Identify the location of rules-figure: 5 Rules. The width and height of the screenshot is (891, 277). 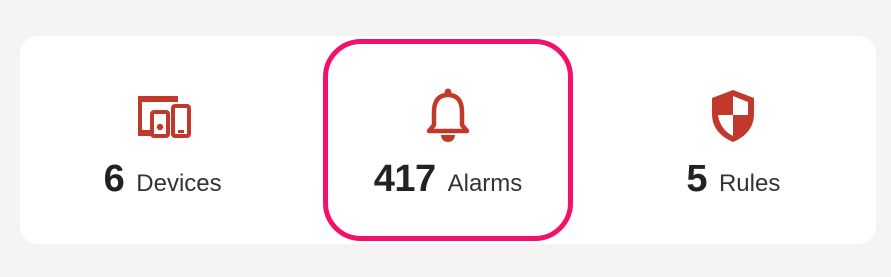
(733, 179).